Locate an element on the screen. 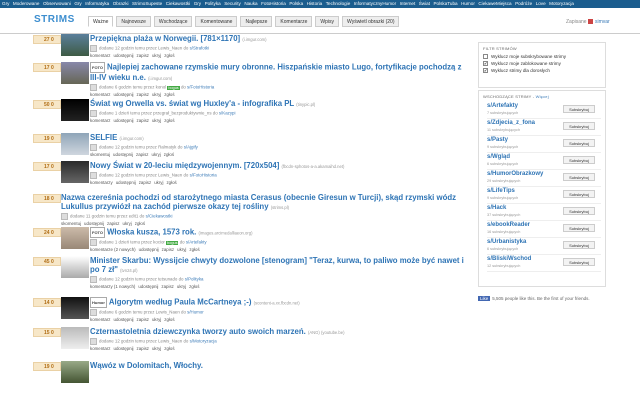  item-title: Wąwóz w Dolomitach, Włochy. is located at coordinates (279, 365).